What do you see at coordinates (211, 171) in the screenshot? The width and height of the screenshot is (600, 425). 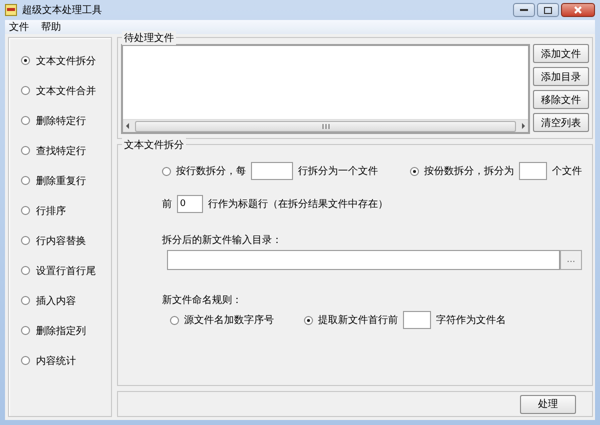 I see `option-label: 按行数拆分，每` at bounding box center [211, 171].